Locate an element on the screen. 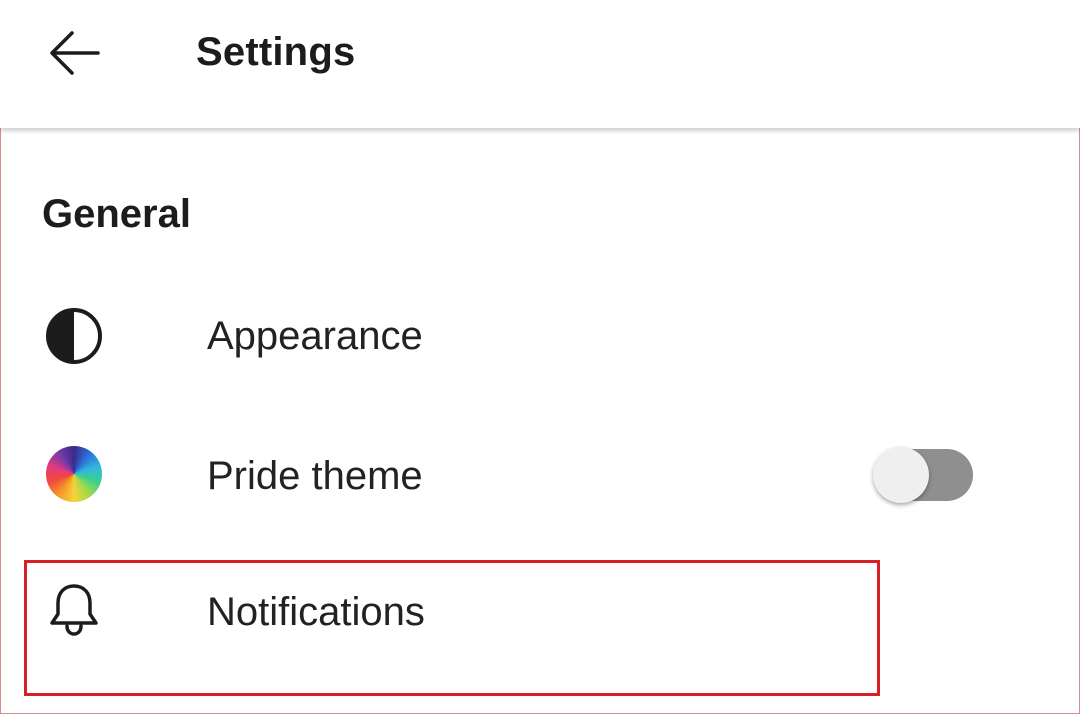 The height and width of the screenshot is (714, 1080). section-heading-general: General is located at coordinates (116, 214).